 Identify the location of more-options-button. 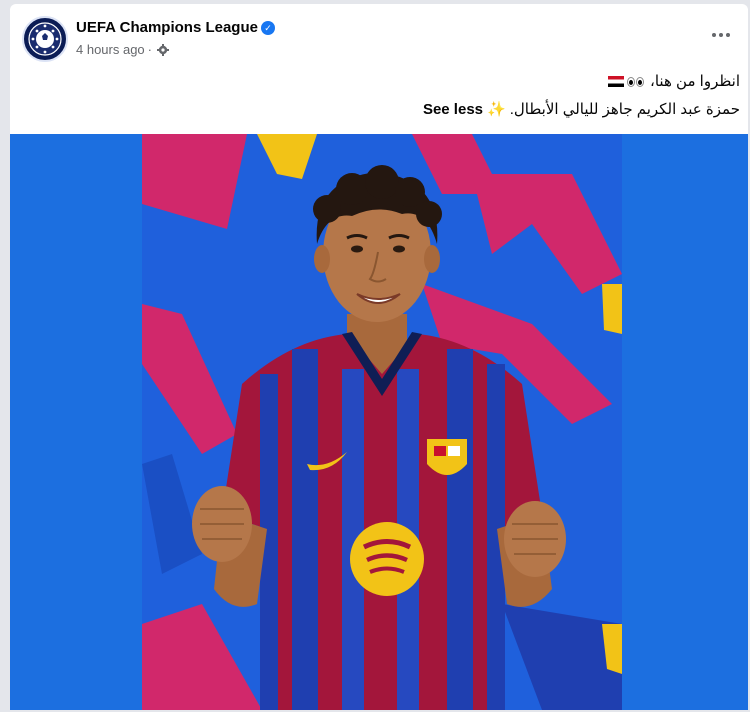
(721, 35).